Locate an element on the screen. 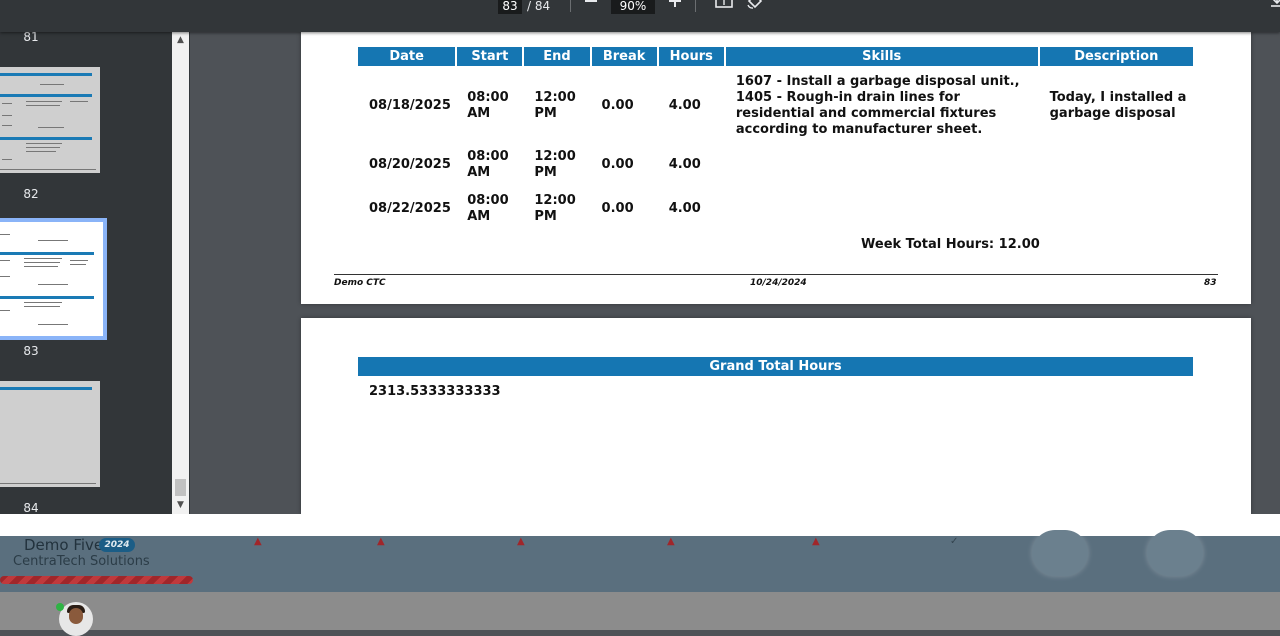  app-badge: 2024 is located at coordinates (117, 545).